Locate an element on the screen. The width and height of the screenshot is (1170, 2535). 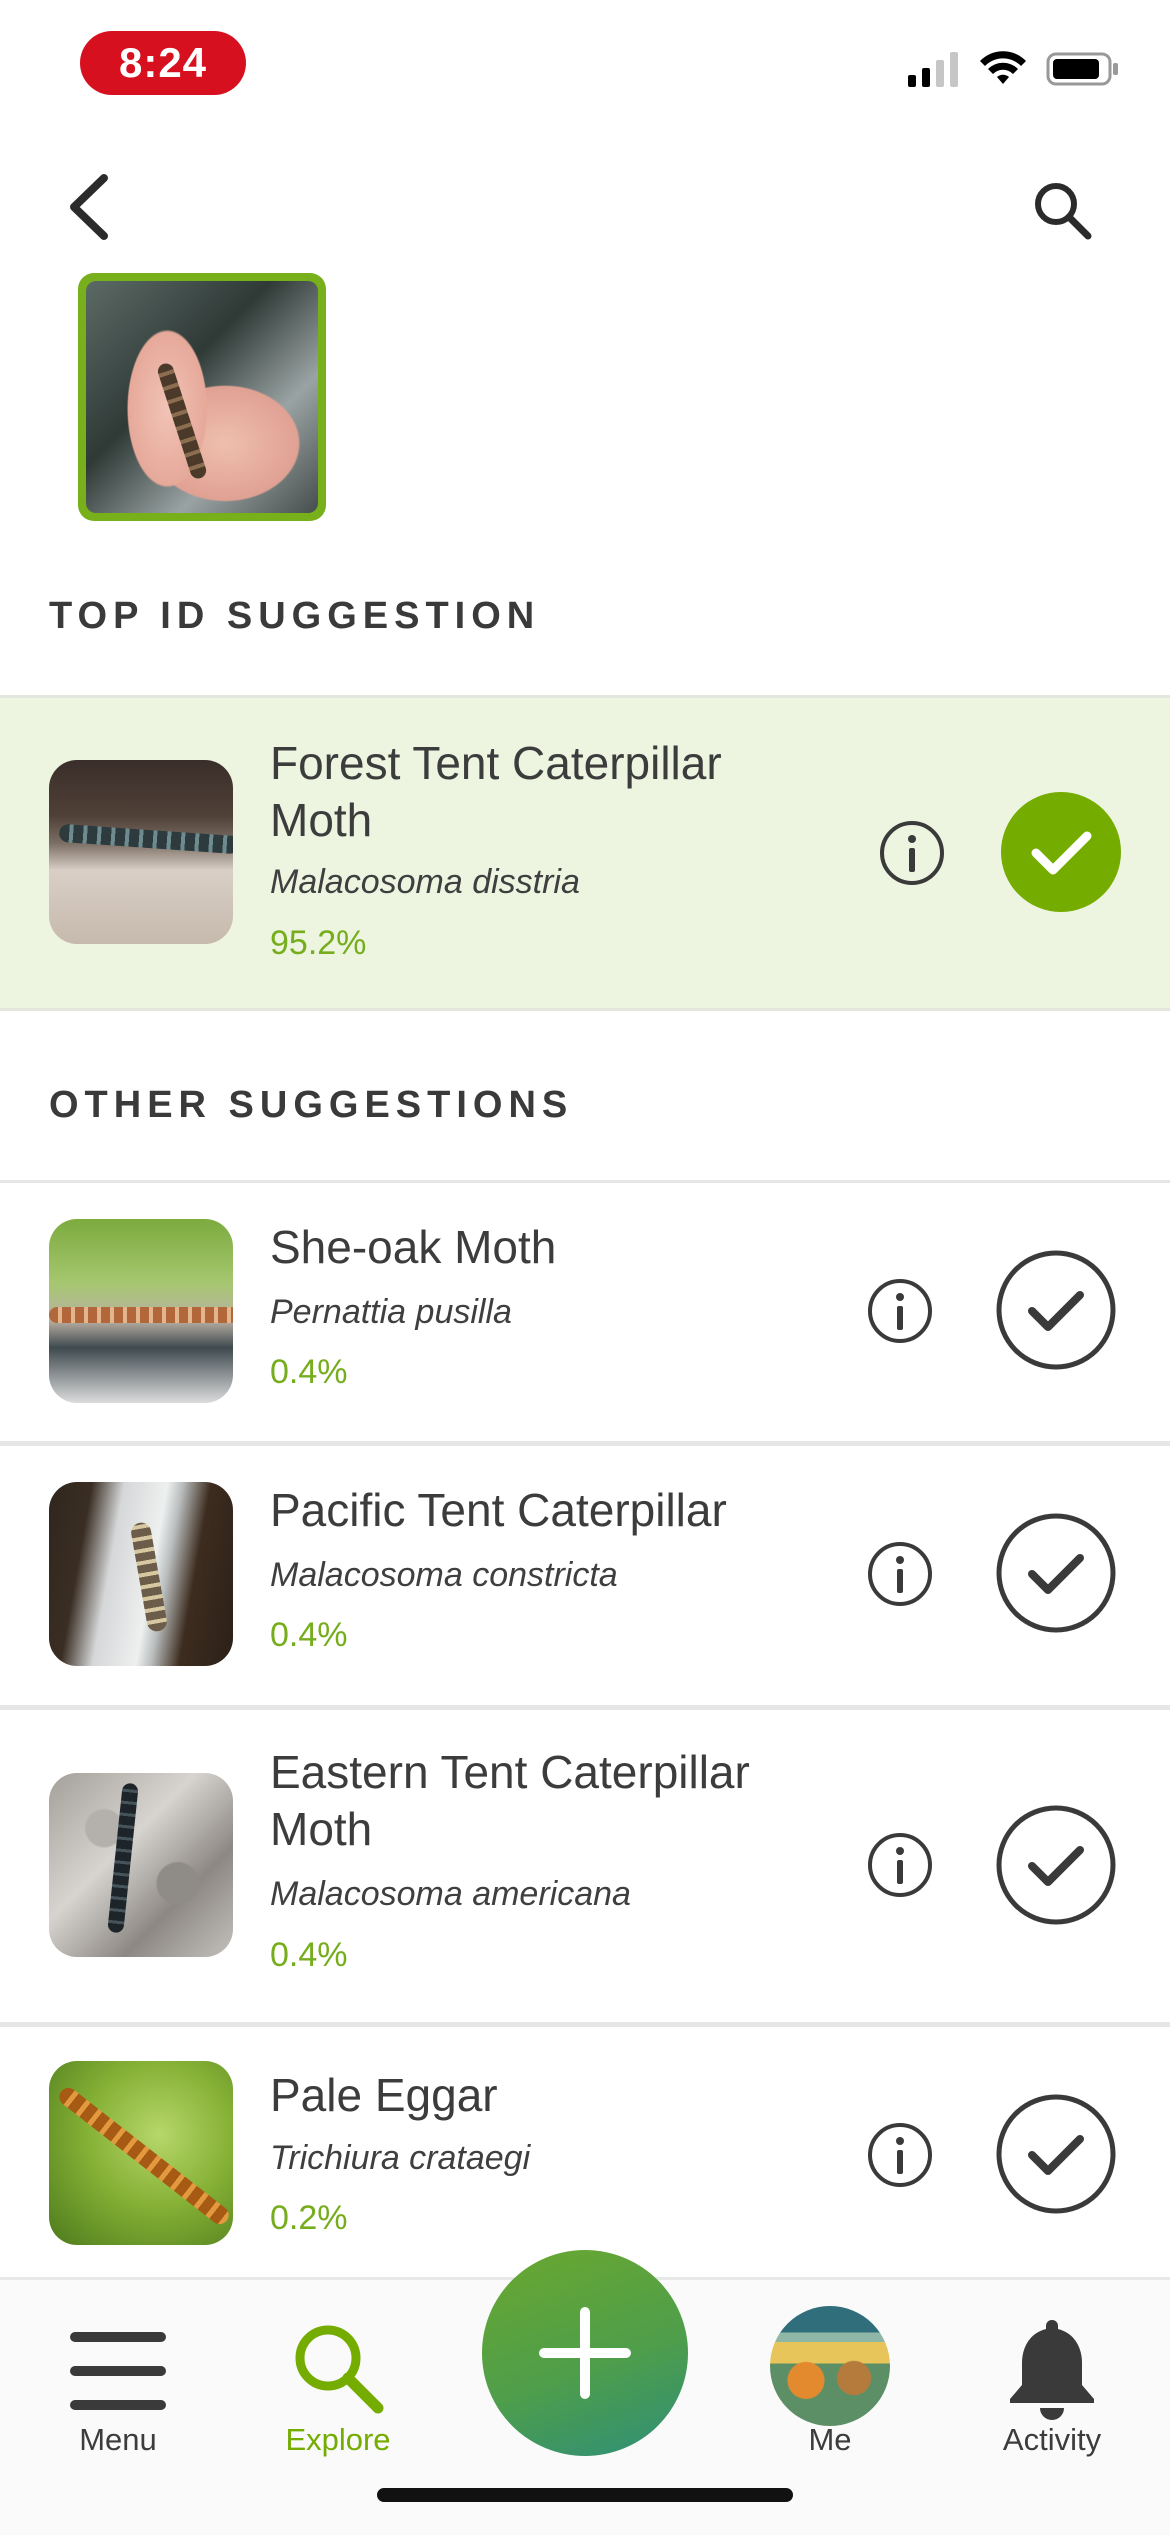
taxon-scientific-name: Trichiura crataegi is located at coordinates (400, 2158).